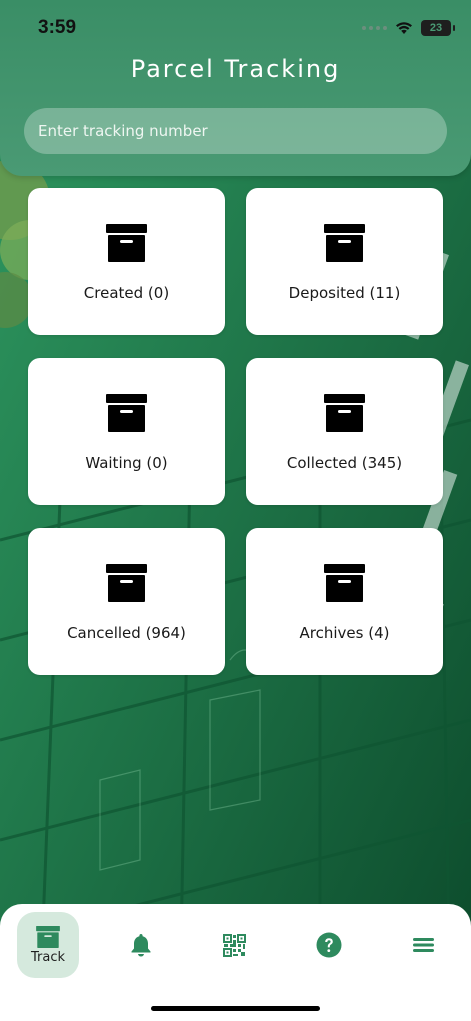 This screenshot has height=1021, width=471. Describe the element at coordinates (126, 463) in the screenshot. I see `card-label: Waiting (0)` at that location.